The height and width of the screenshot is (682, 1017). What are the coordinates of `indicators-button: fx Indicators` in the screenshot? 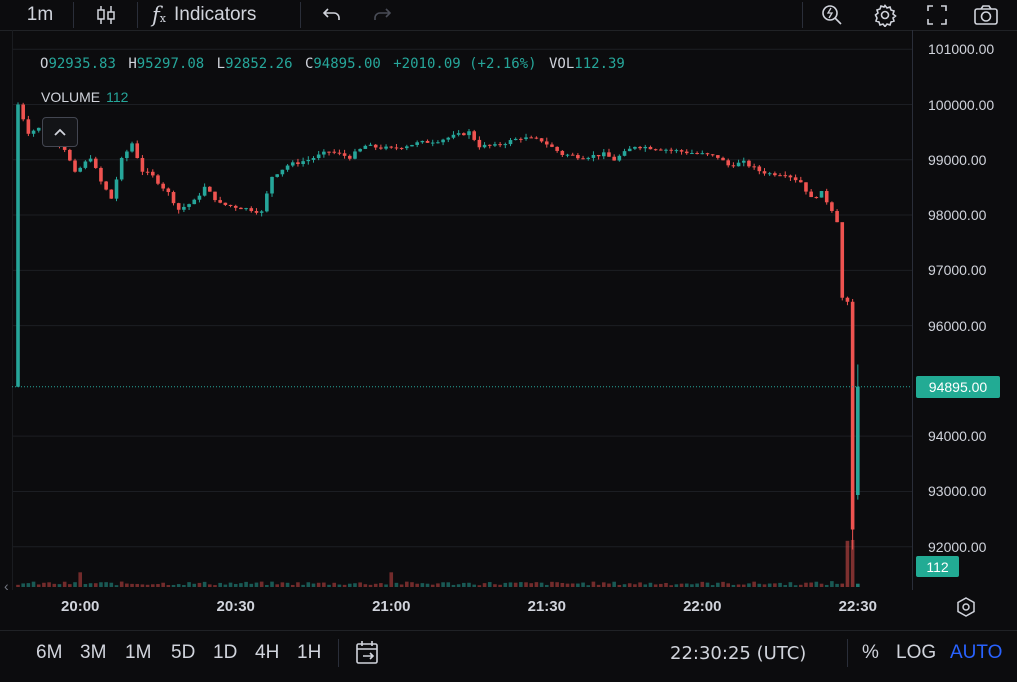 It's located at (220, 15).